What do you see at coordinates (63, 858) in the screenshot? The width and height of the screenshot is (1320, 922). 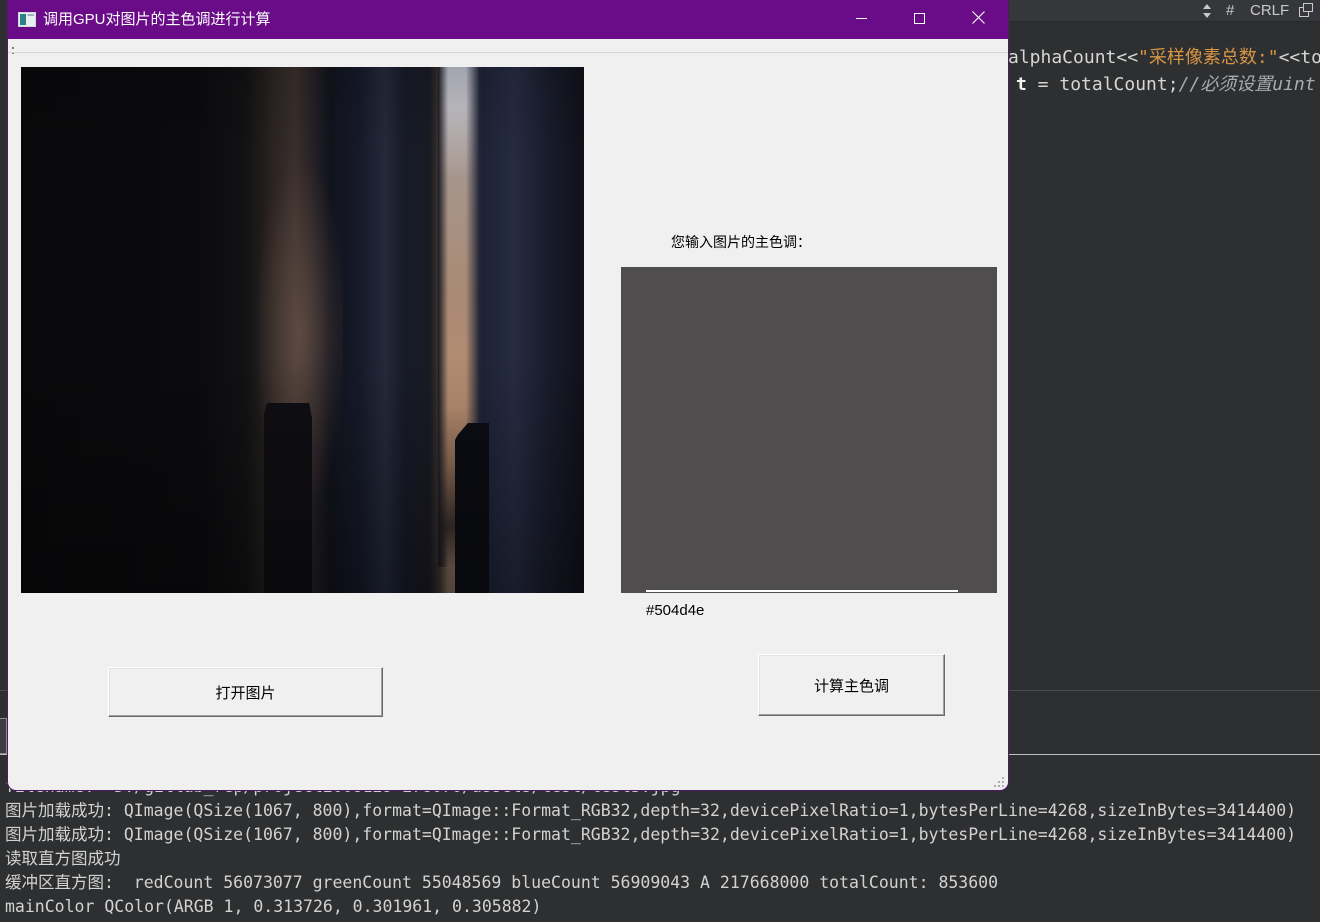 I see `output-line: 读取直方图成功` at bounding box center [63, 858].